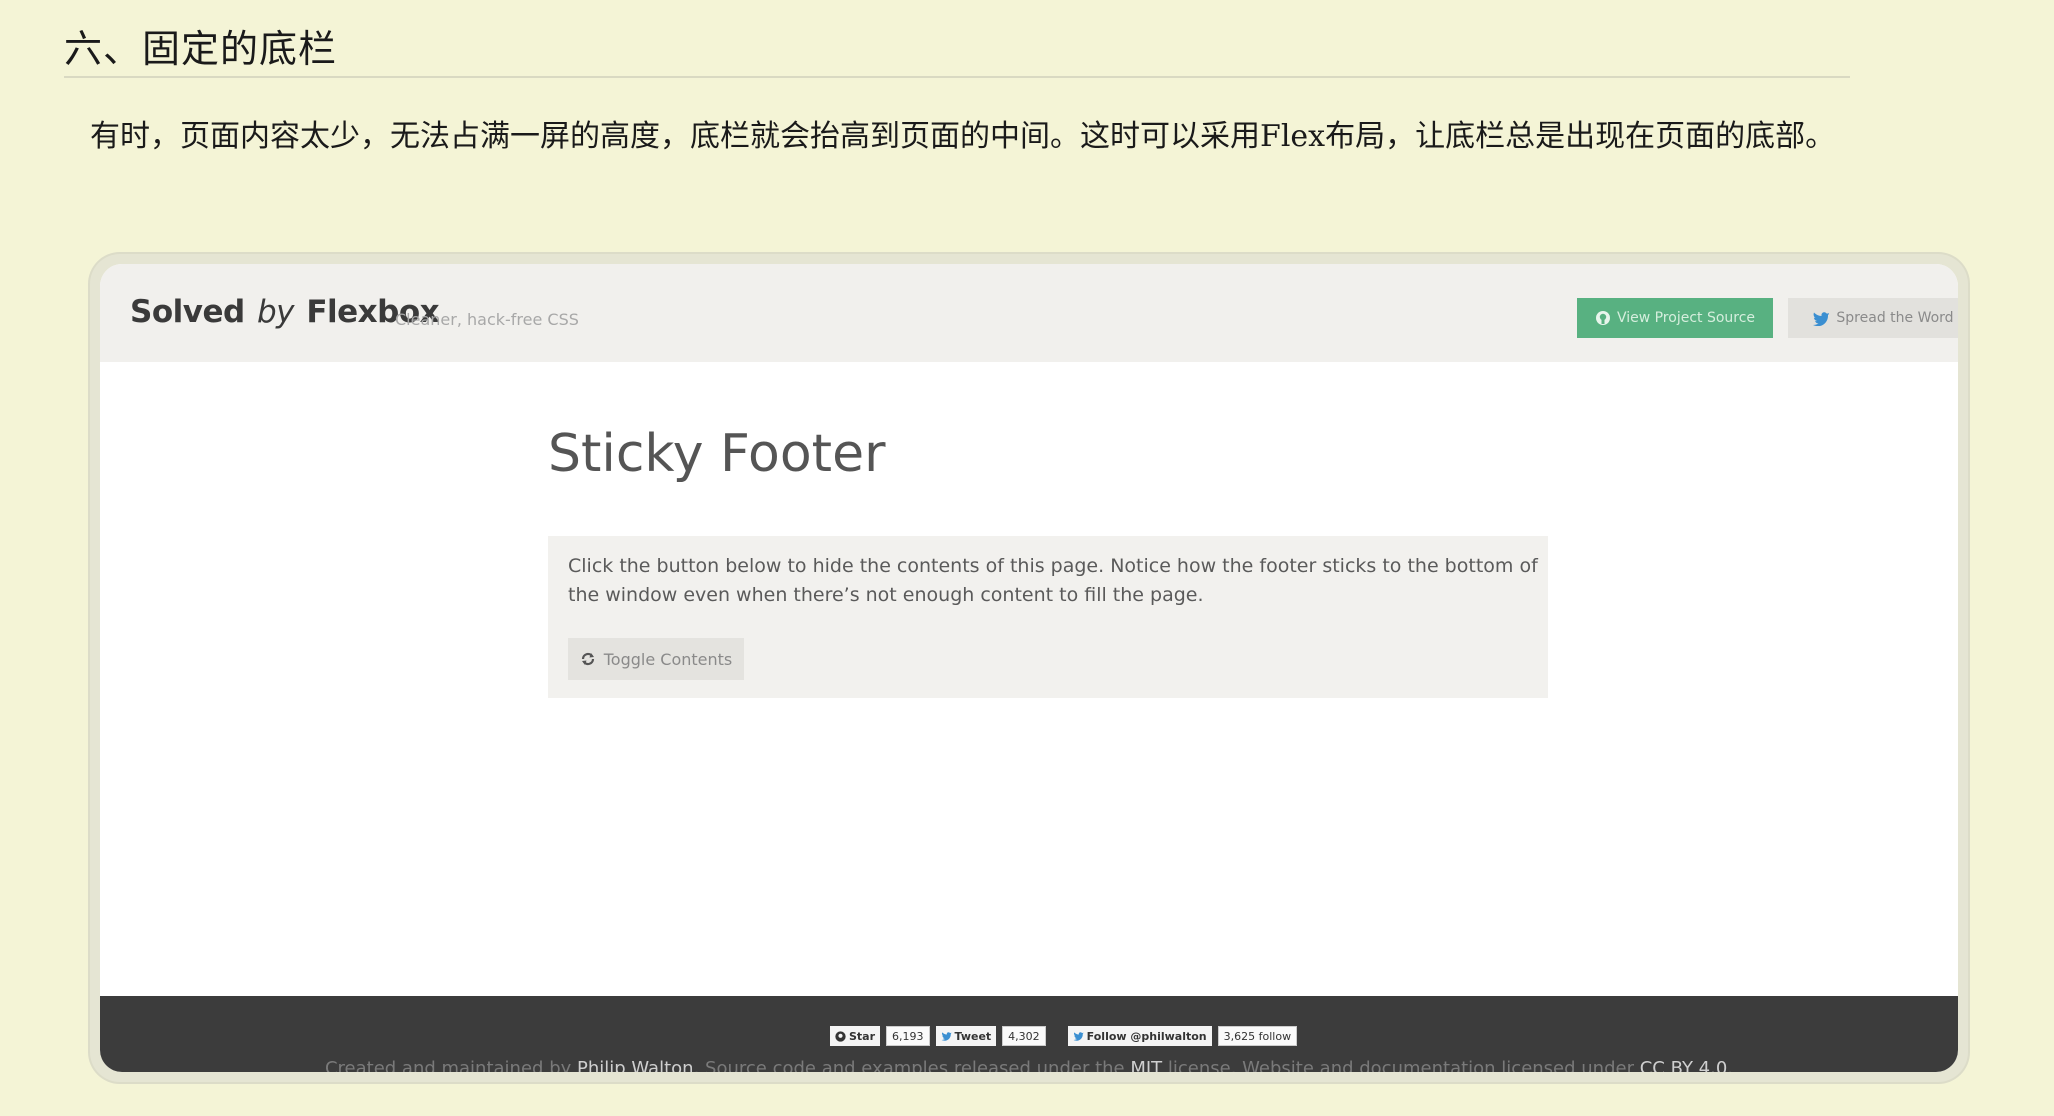 The height and width of the screenshot is (1116, 2054). Describe the element at coordinates (635, 1065) in the screenshot. I see `author-link: Philip Walton` at that location.